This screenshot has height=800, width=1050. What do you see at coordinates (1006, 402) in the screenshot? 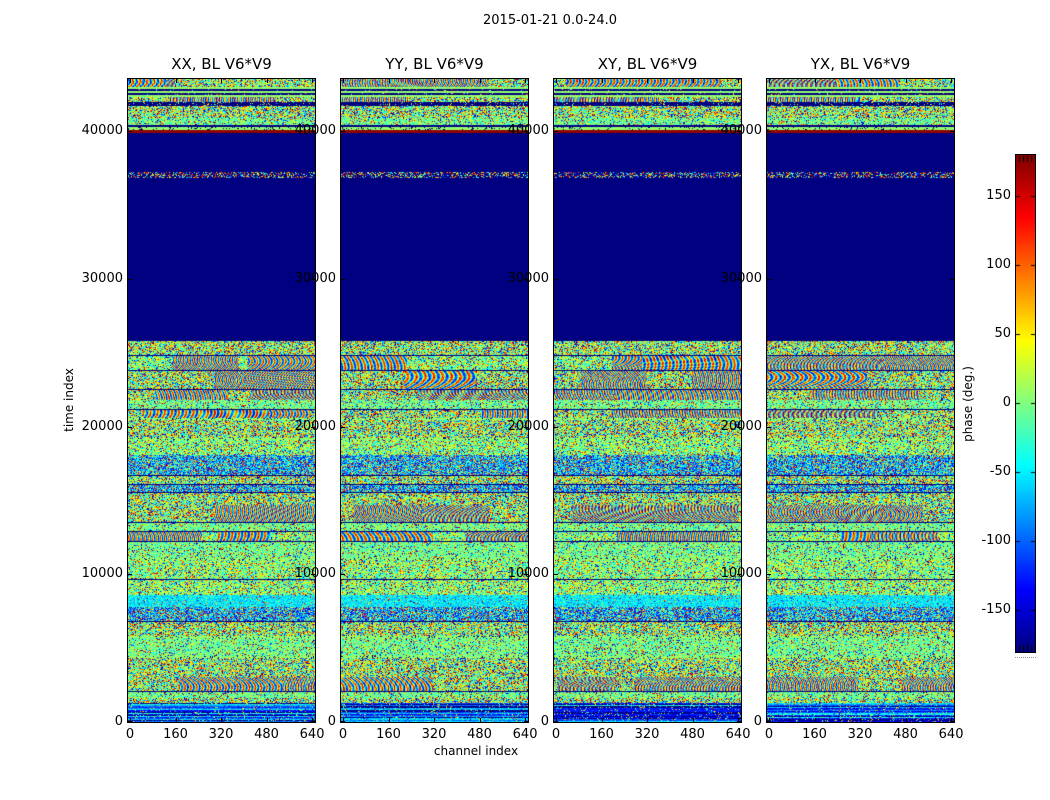
I see `colorbar-tick-label: 0` at bounding box center [1006, 402].